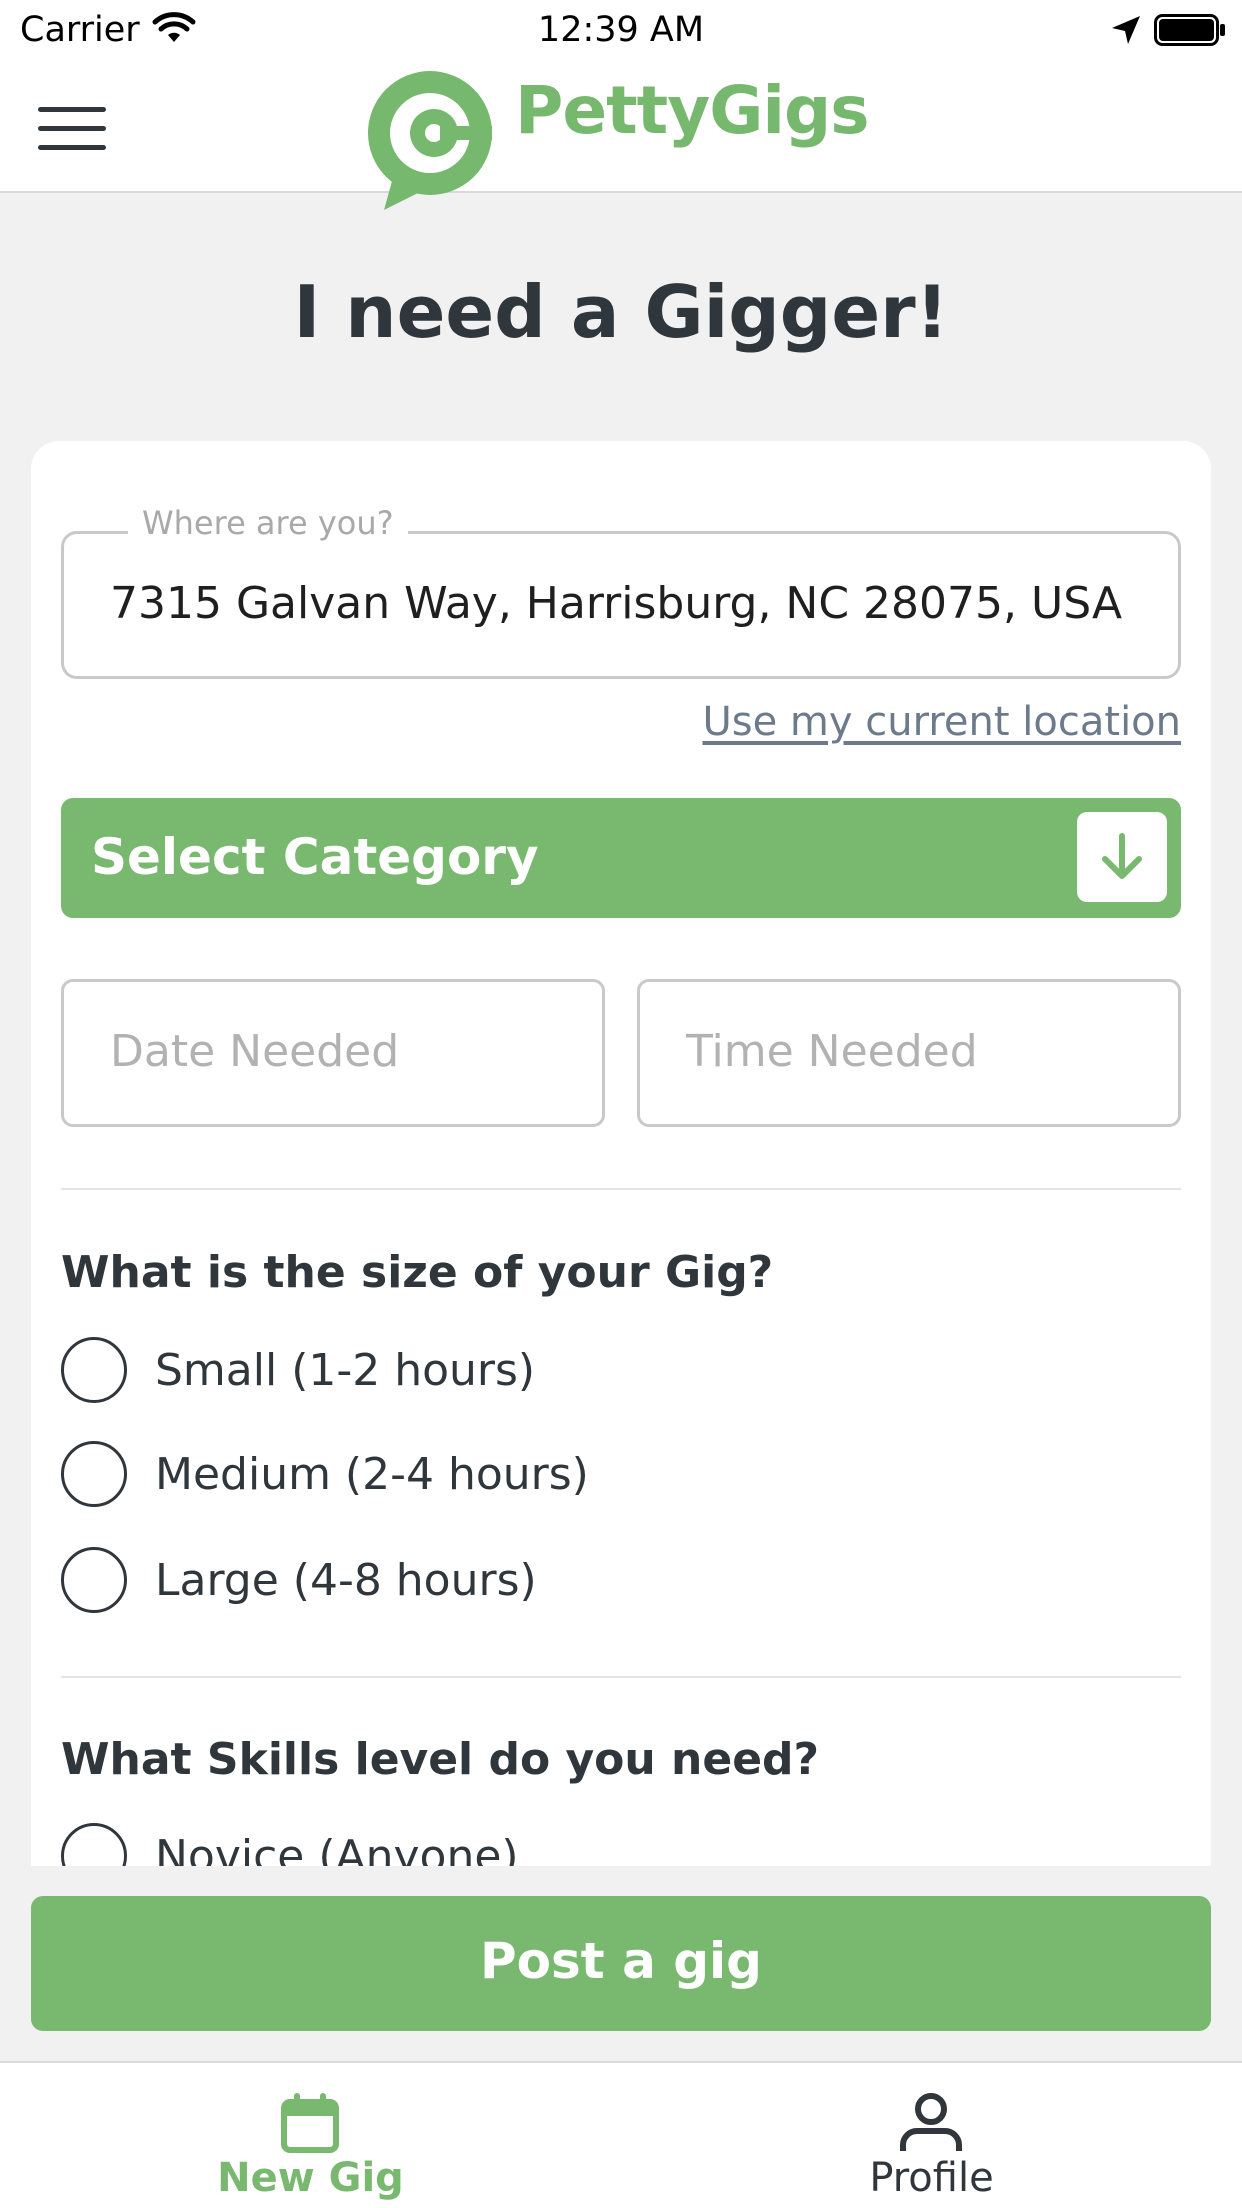 This screenshot has width=1242, height=2208. Describe the element at coordinates (310, 2178) in the screenshot. I see `tab-label: New Gig` at that location.